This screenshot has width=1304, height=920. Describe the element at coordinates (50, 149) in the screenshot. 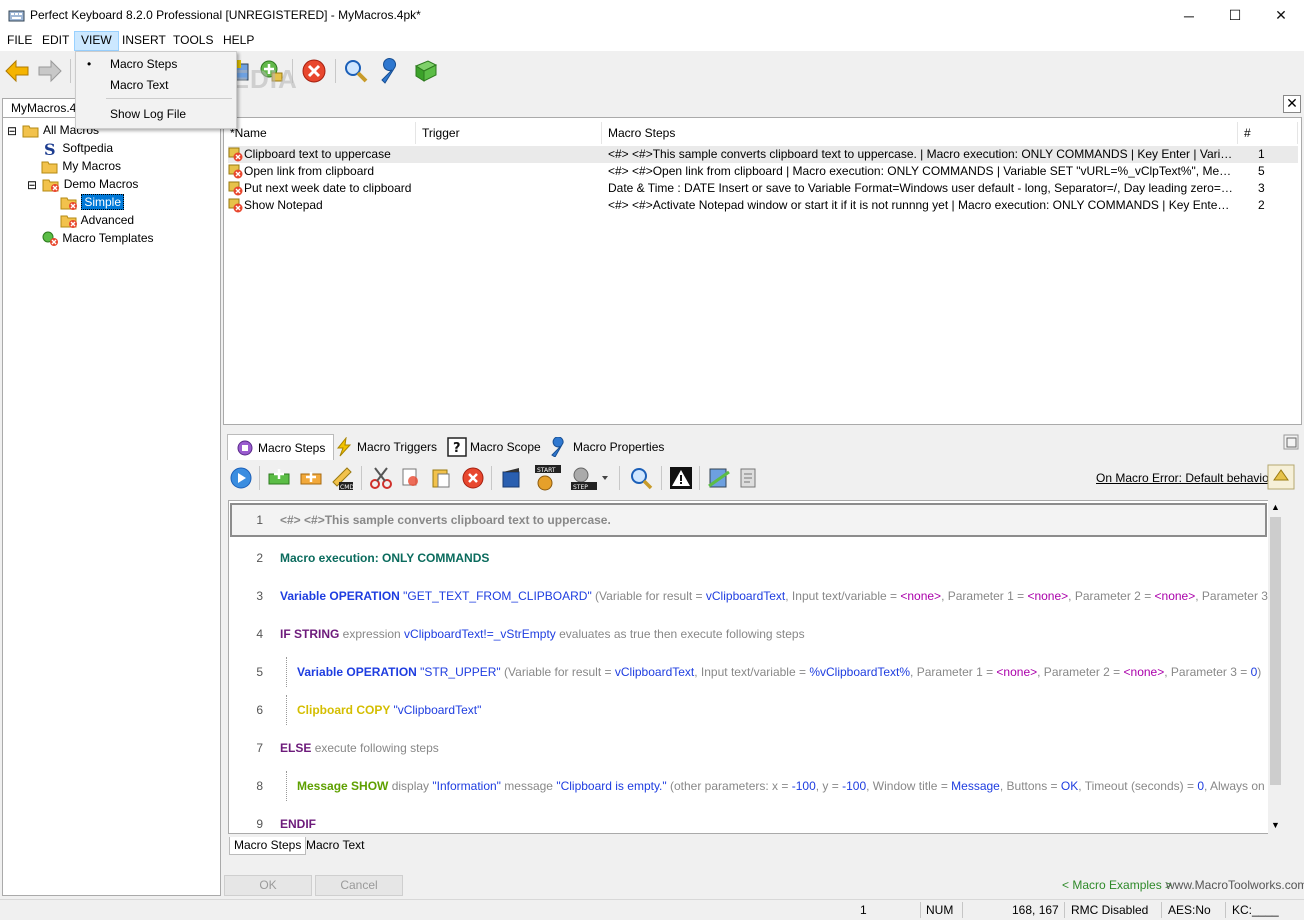

I see `softpedia-s-icon: S` at that location.